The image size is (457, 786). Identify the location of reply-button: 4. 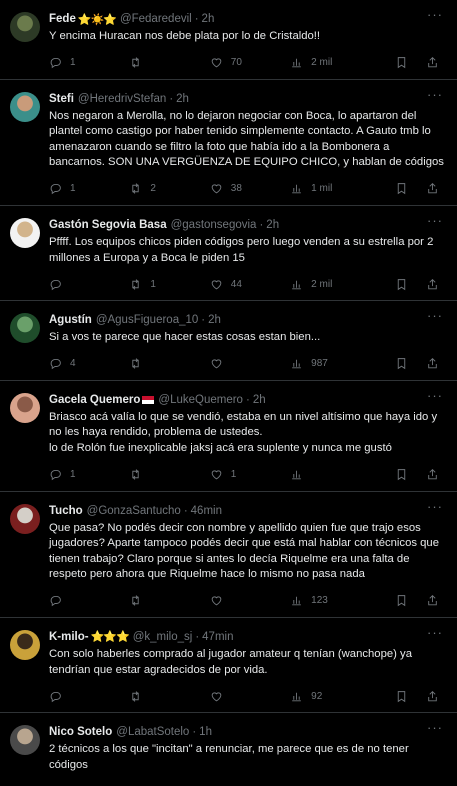
(89, 363).